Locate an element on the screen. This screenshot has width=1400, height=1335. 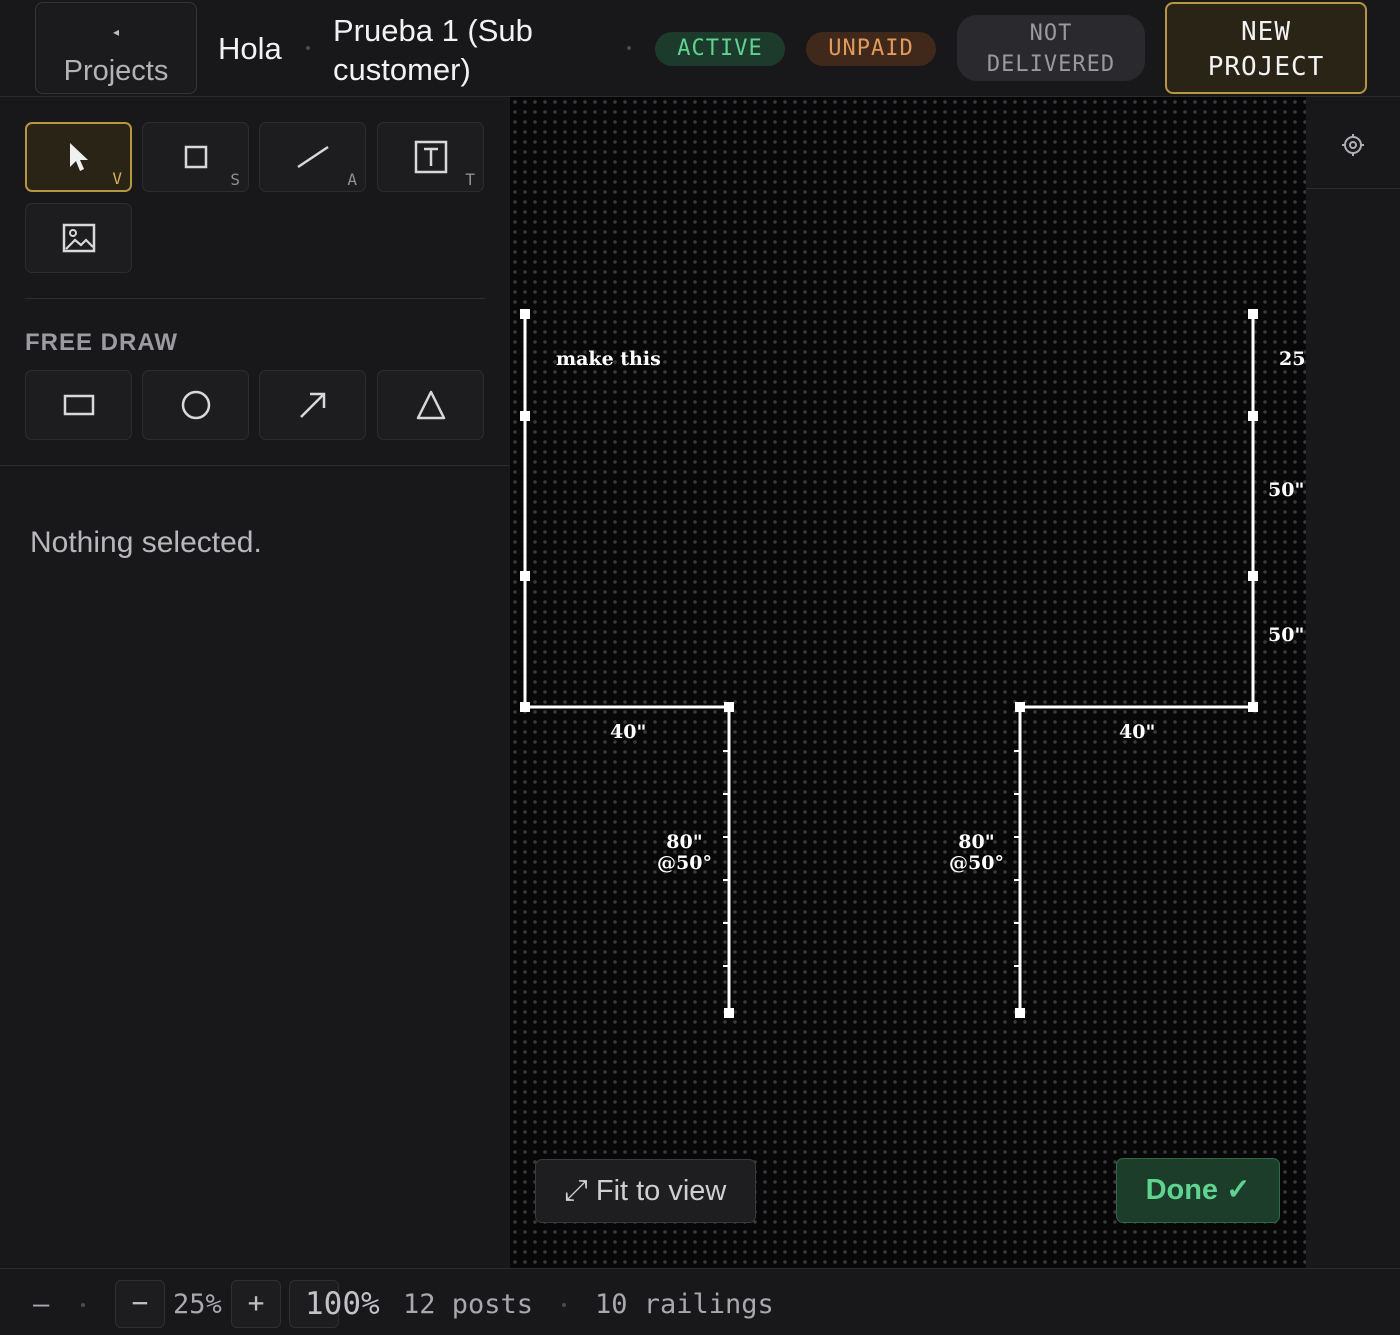
back-label: Projects is located at coordinates (116, 71).